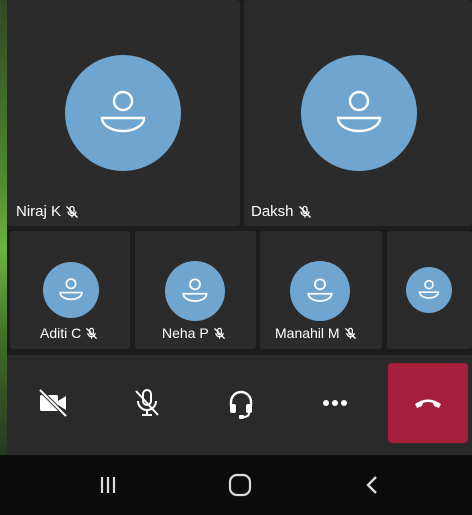 This screenshot has width=472, height=515. I want to click on participant-name: Aditi C, so click(61, 333).